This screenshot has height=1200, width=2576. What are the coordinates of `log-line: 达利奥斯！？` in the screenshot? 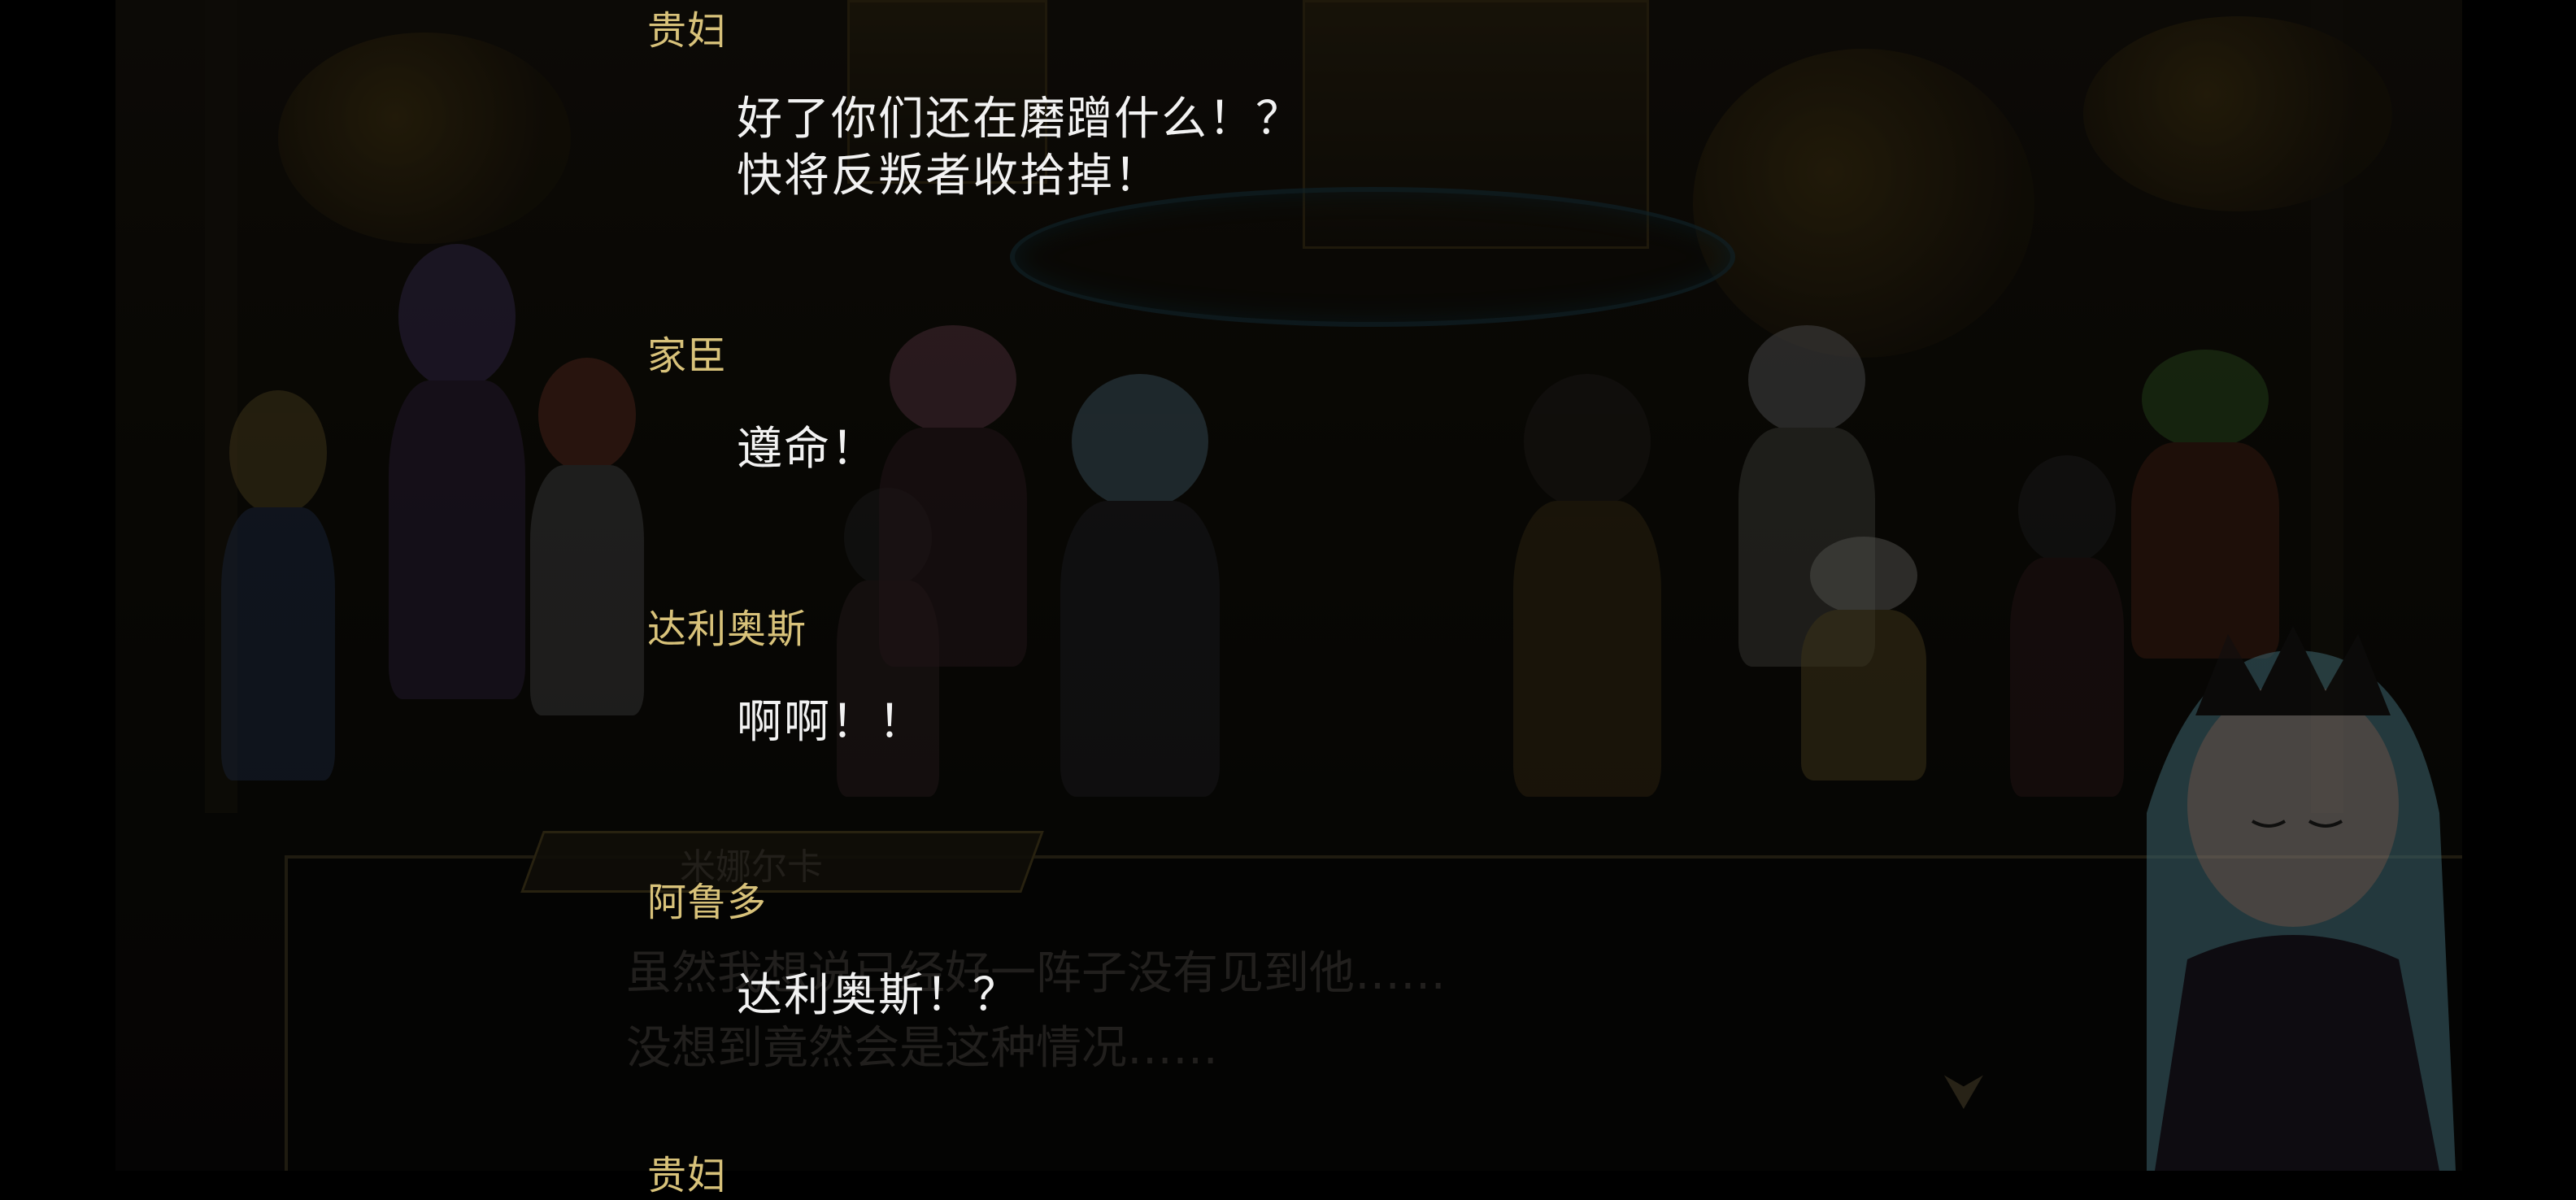 It's located at (879, 995).